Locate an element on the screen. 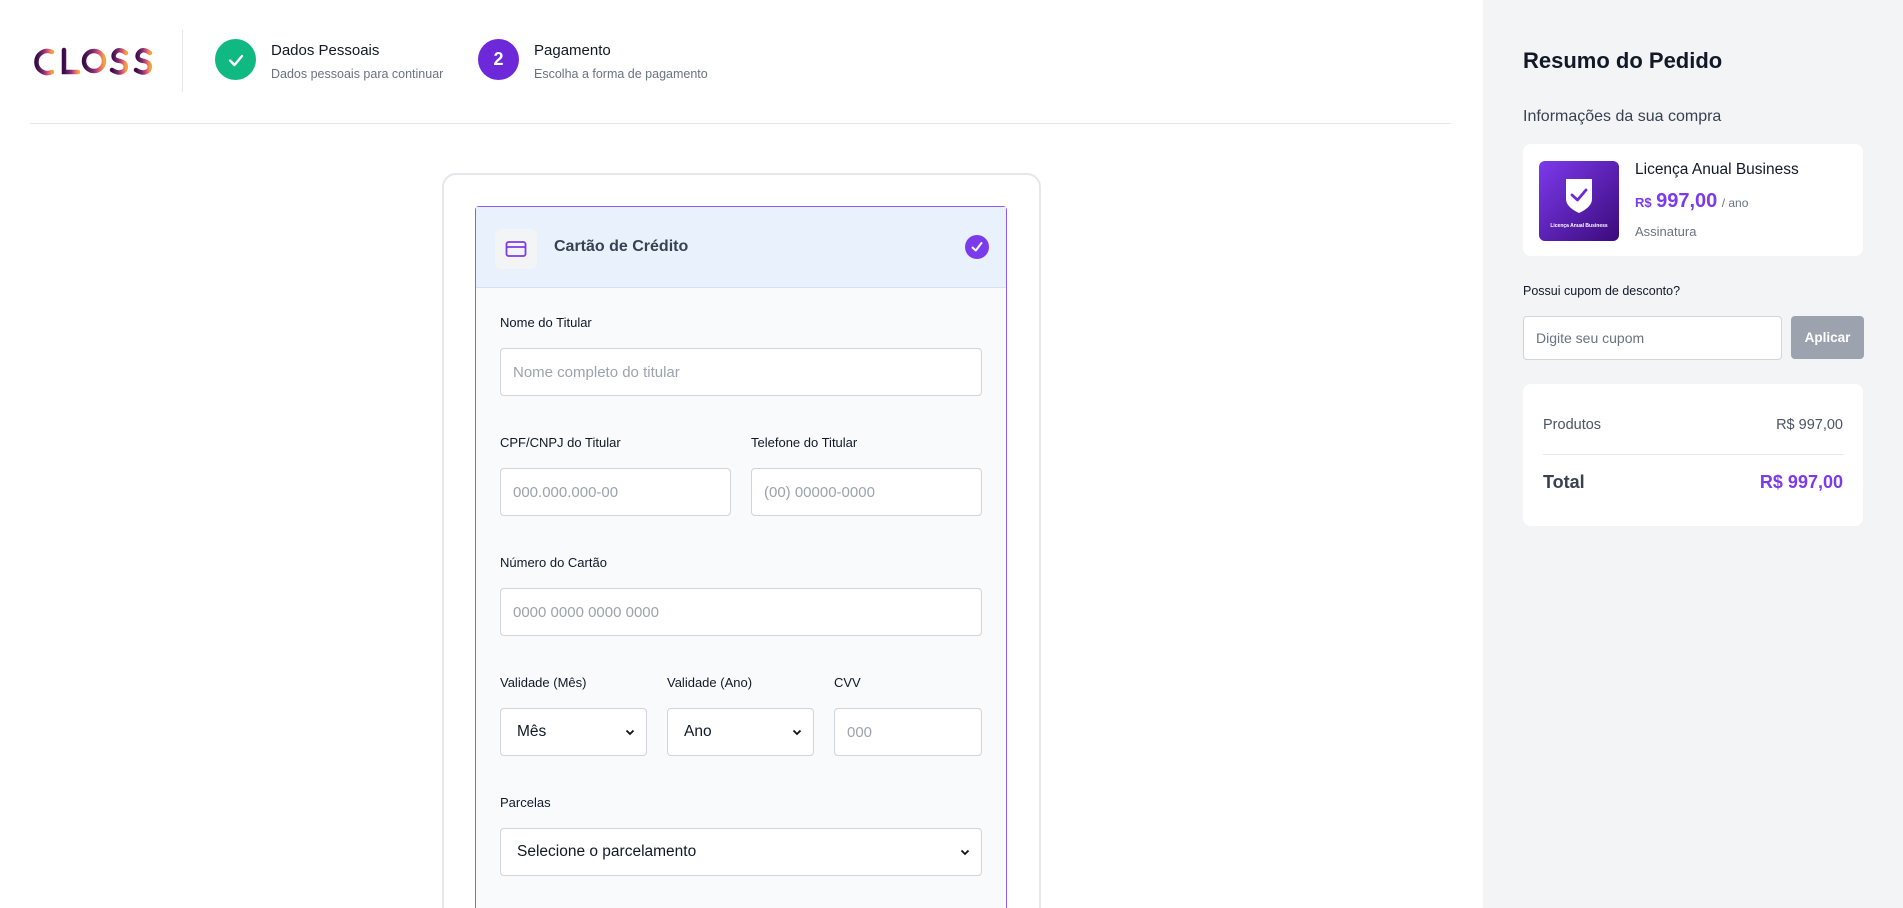  logo-graphic is located at coordinates (93, 61).